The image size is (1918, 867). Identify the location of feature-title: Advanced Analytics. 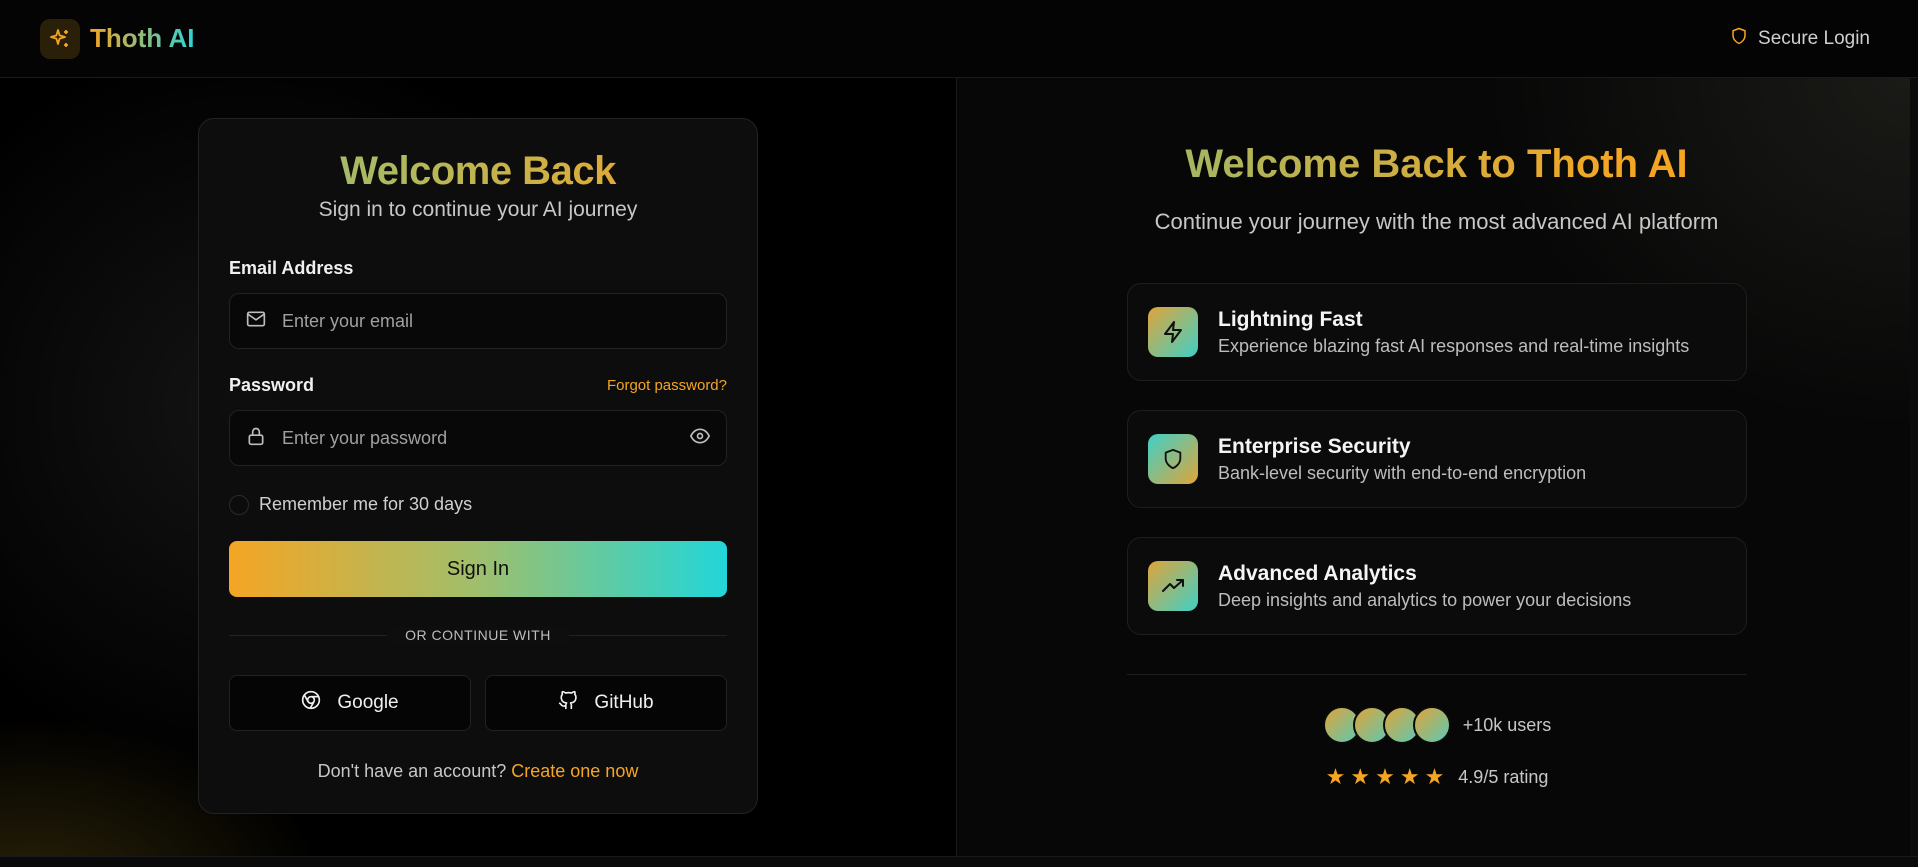
(1317, 573).